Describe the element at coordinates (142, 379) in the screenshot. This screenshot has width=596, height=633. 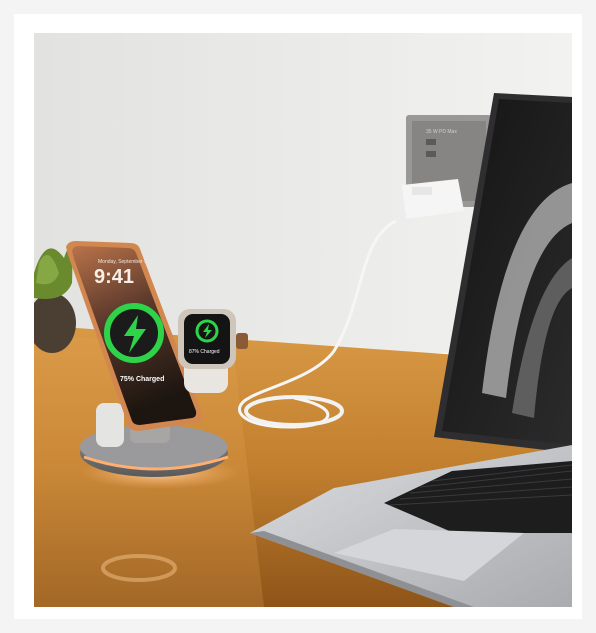
I see `phone-charge-status: 75% Charged` at that location.